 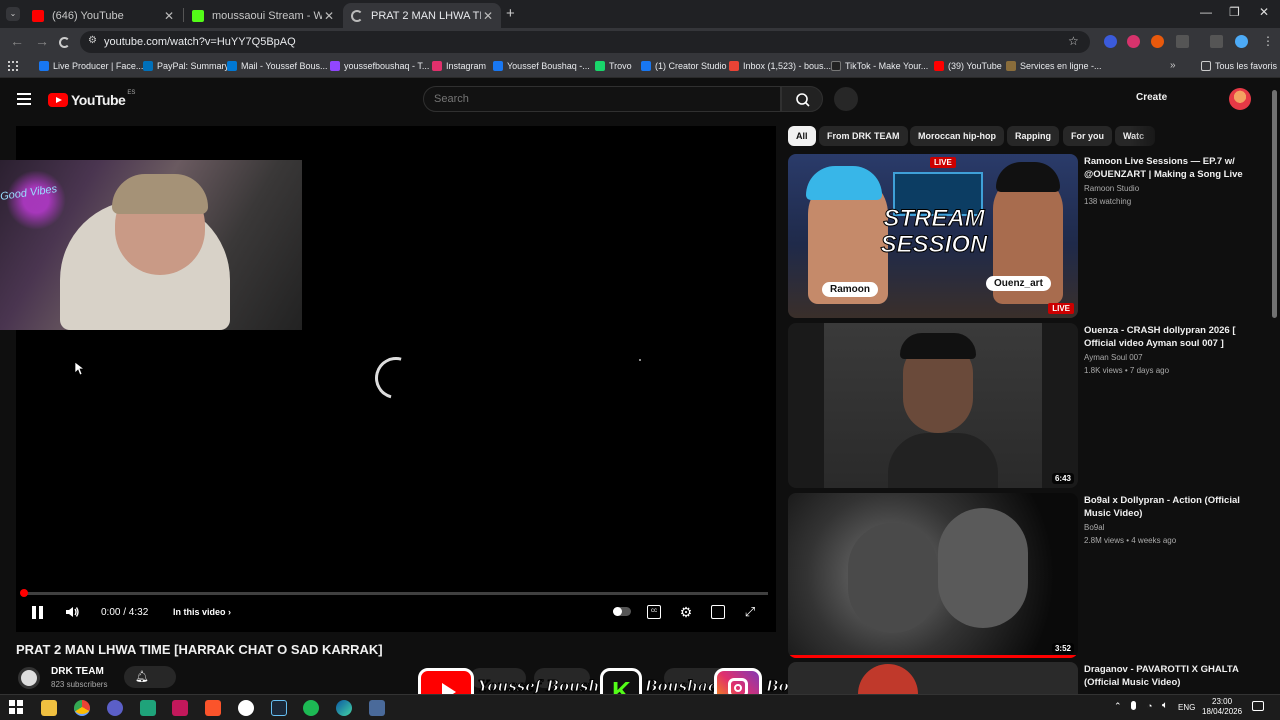 I want to click on subtitles-icon: cc, so click(x=654, y=612).